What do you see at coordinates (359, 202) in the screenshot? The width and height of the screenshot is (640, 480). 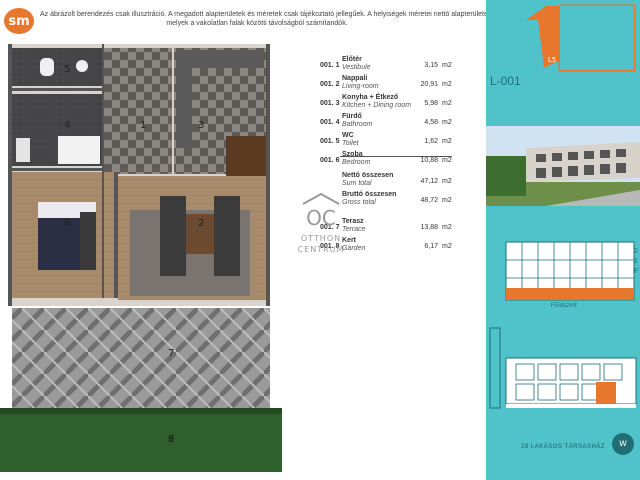 I see `room-sub: Gross total` at bounding box center [359, 202].